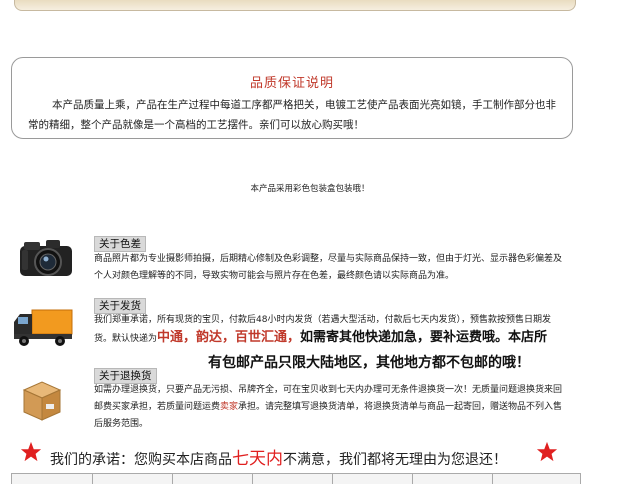 This screenshot has width=620, height=484. Describe the element at coordinates (229, 407) in the screenshot. I see `returns-seller: 卖家` at that location.